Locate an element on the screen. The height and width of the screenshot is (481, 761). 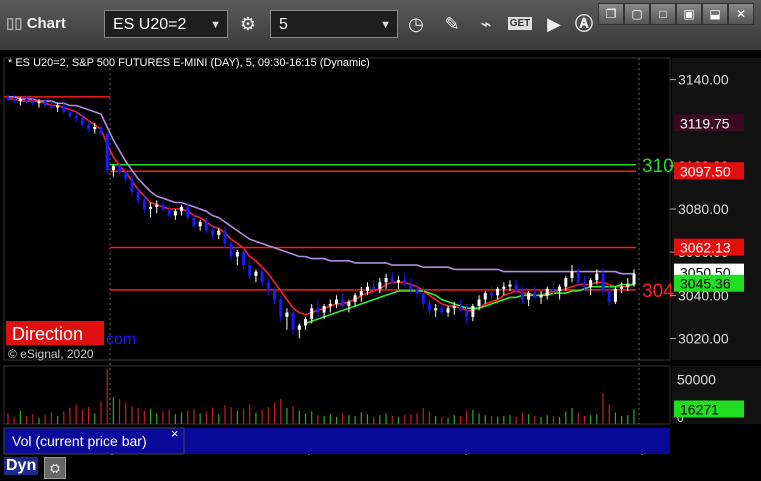
interval-value: 5 is located at coordinates (283, 24).